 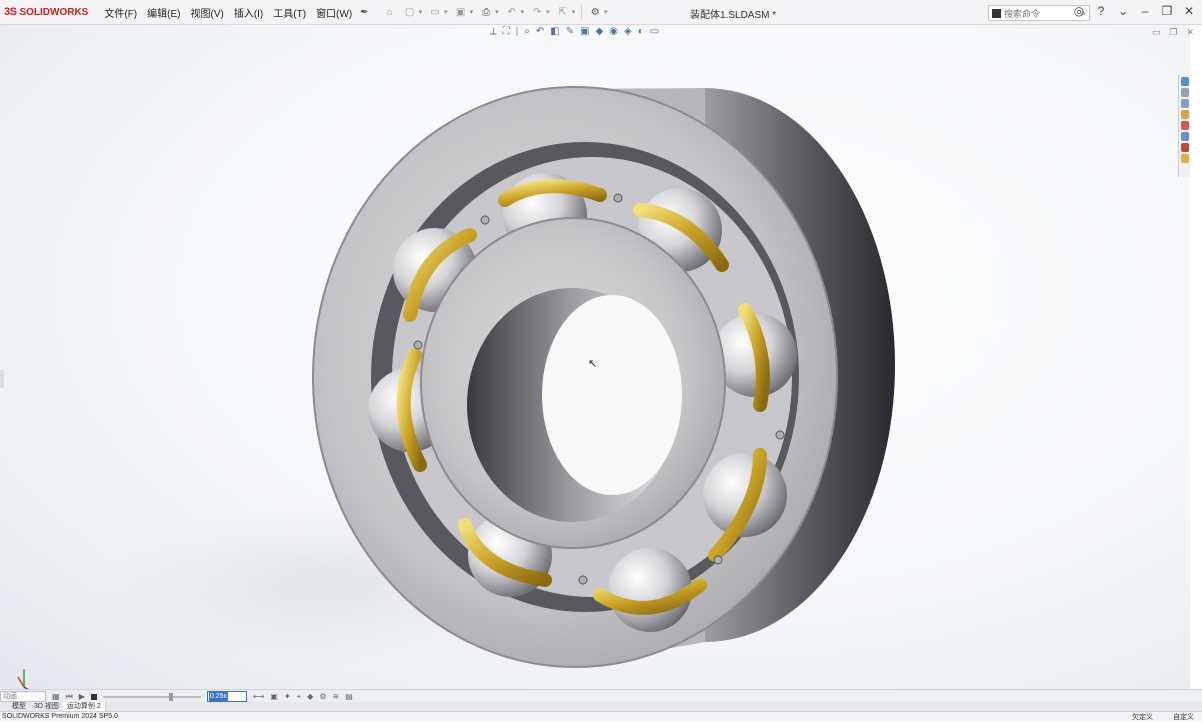 What do you see at coordinates (206, 12) in the screenshot?
I see `menu-view: 视图(V)` at bounding box center [206, 12].